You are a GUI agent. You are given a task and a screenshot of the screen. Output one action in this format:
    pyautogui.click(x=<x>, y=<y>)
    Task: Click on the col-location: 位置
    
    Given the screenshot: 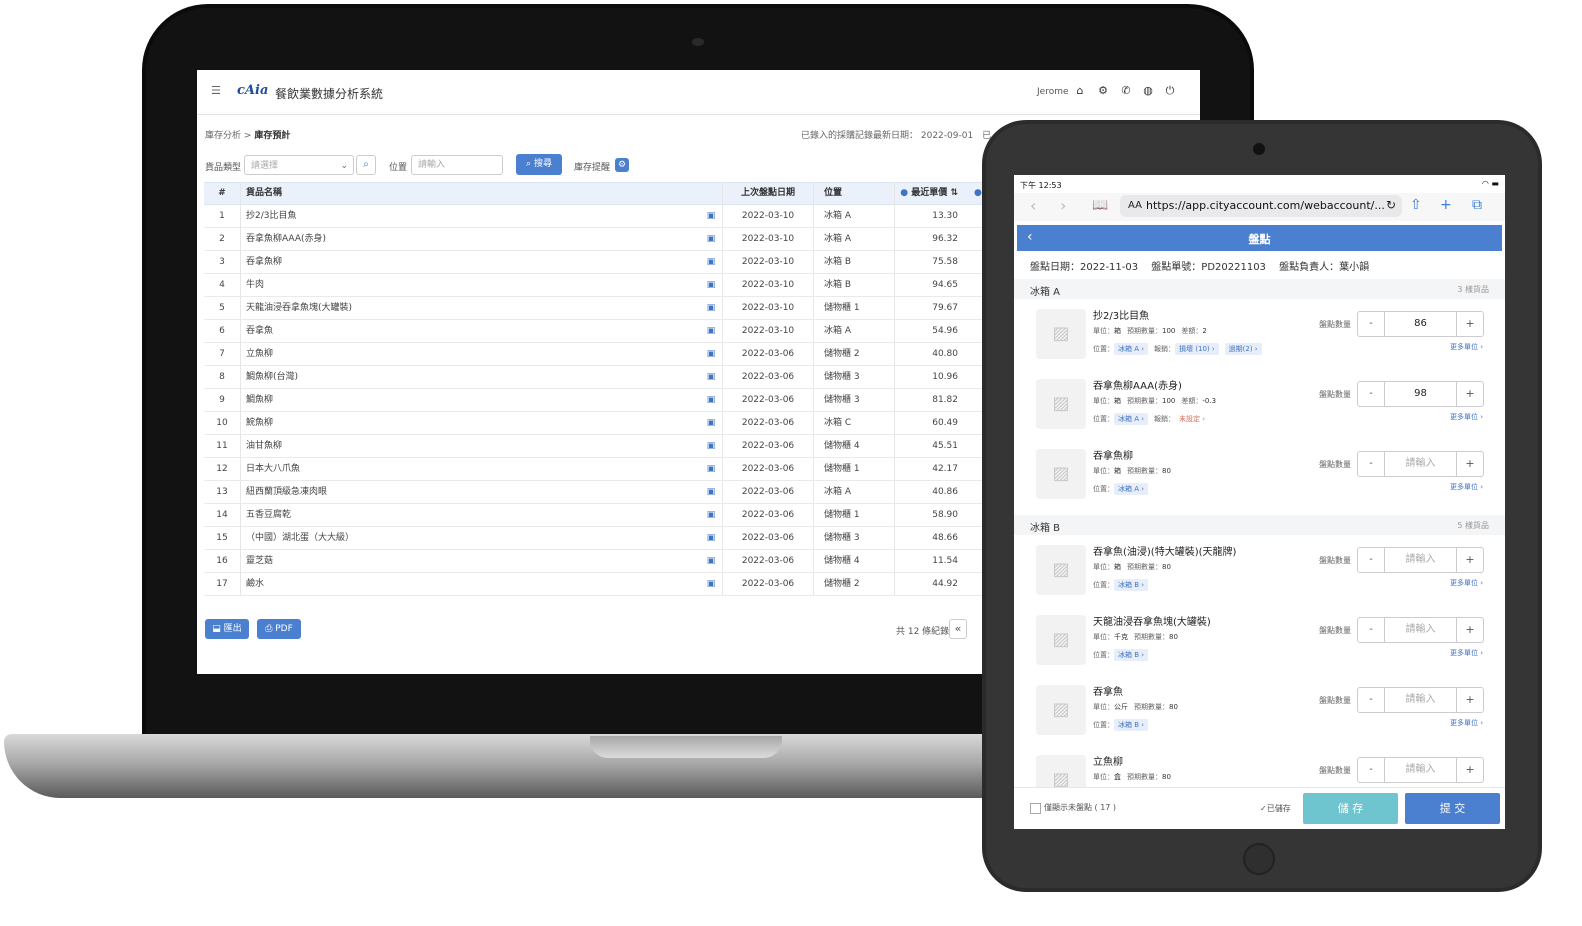 What is the action you would take?
    pyautogui.click(x=856, y=193)
    